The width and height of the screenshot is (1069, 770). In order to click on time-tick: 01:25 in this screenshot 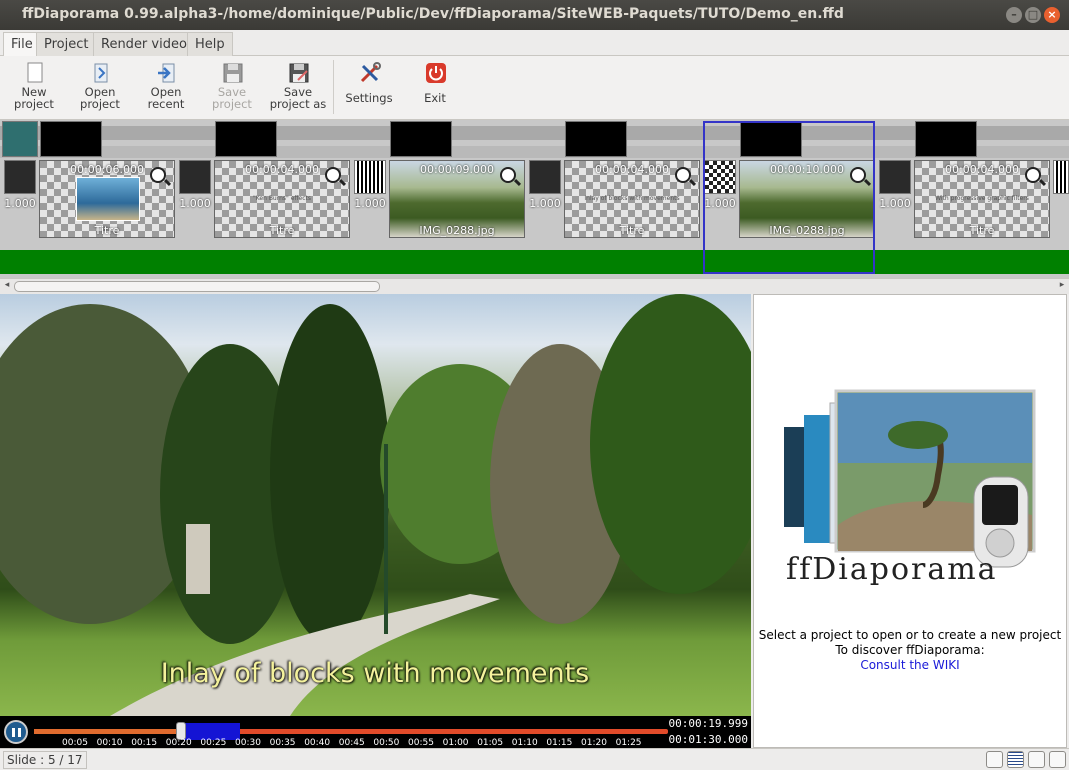, I will do `click(628, 743)`.